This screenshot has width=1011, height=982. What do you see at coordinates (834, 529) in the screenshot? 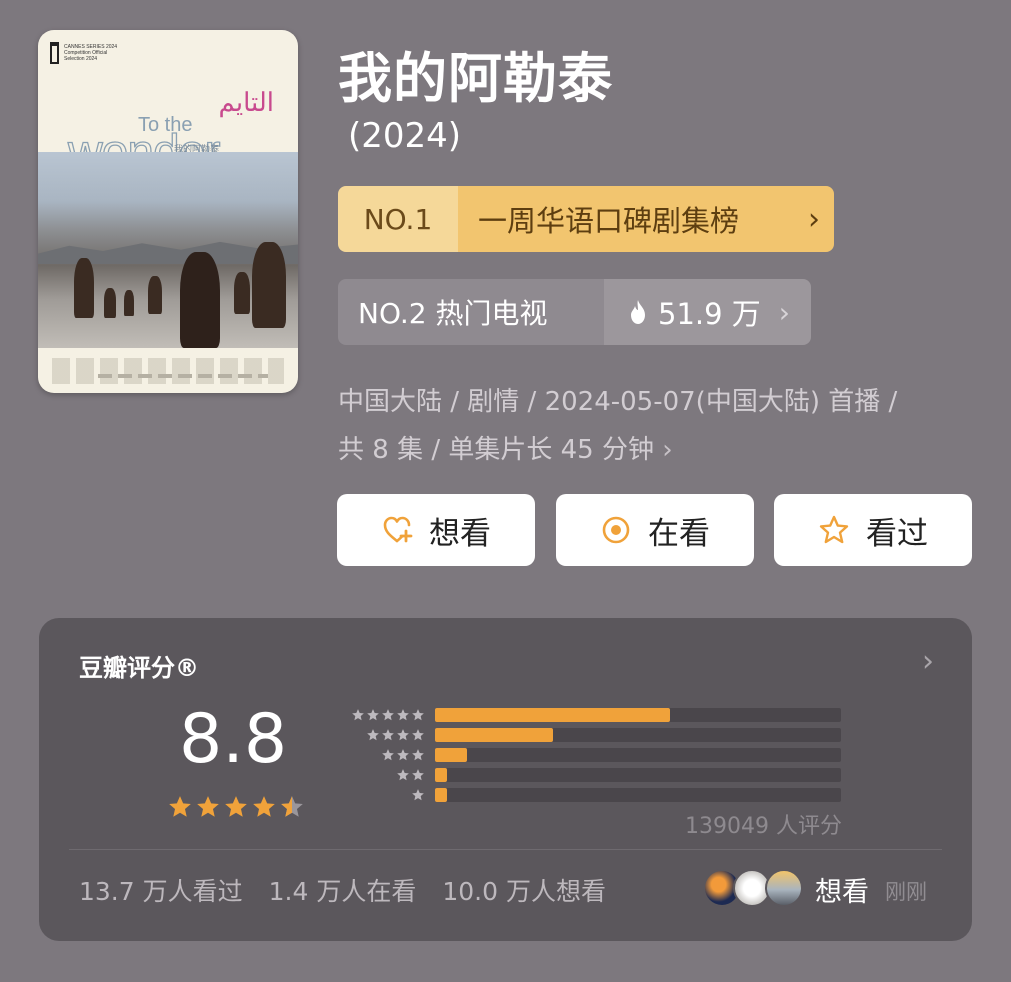
I see `star-outline-icon` at bounding box center [834, 529].